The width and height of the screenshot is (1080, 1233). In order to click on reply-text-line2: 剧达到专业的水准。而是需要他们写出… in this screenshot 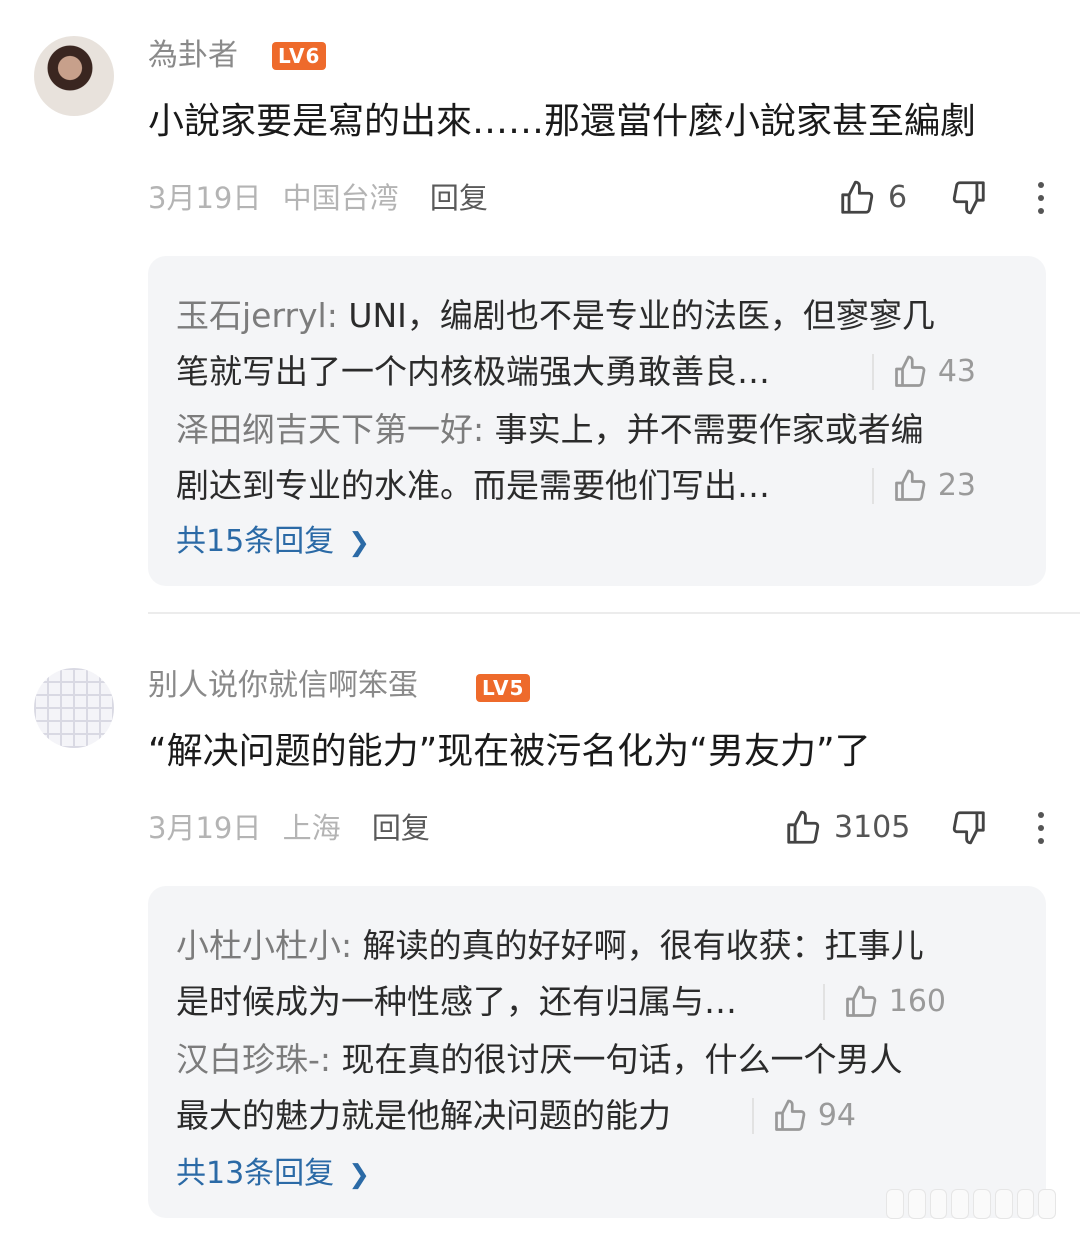, I will do `click(473, 485)`.